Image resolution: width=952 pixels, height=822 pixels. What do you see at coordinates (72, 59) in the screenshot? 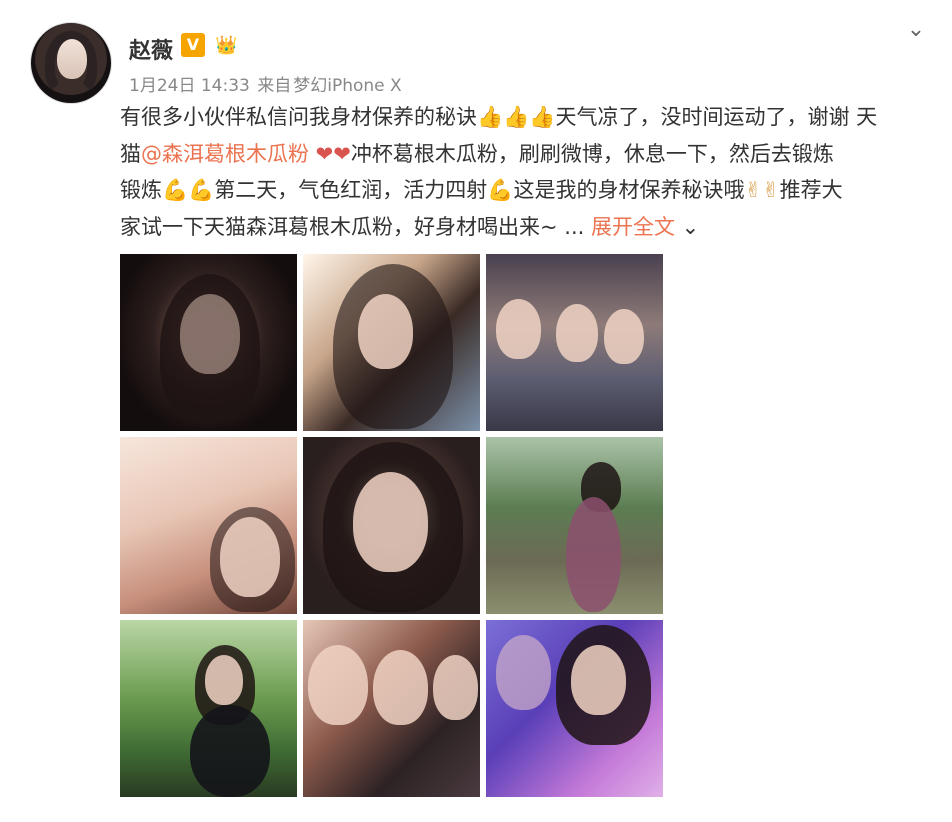
I see `avatar-face` at bounding box center [72, 59].